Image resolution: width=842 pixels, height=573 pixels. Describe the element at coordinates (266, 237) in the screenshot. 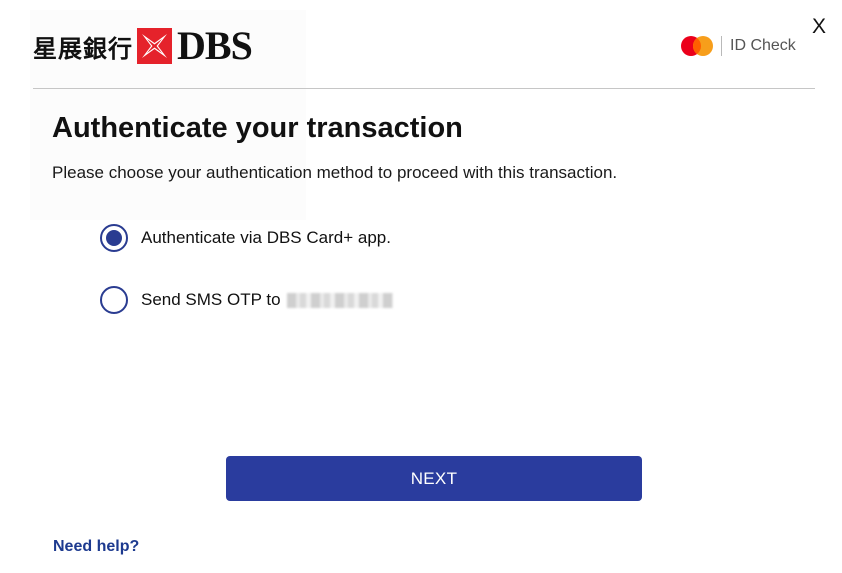

I see `option-card-app-label: Authenticate via DBS Card+ app.` at that location.